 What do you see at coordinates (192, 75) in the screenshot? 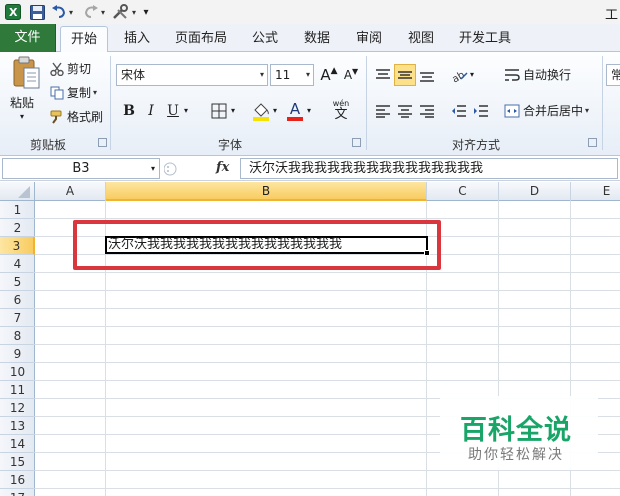
I see `font-name-combo: 宋体 ▾` at bounding box center [192, 75].